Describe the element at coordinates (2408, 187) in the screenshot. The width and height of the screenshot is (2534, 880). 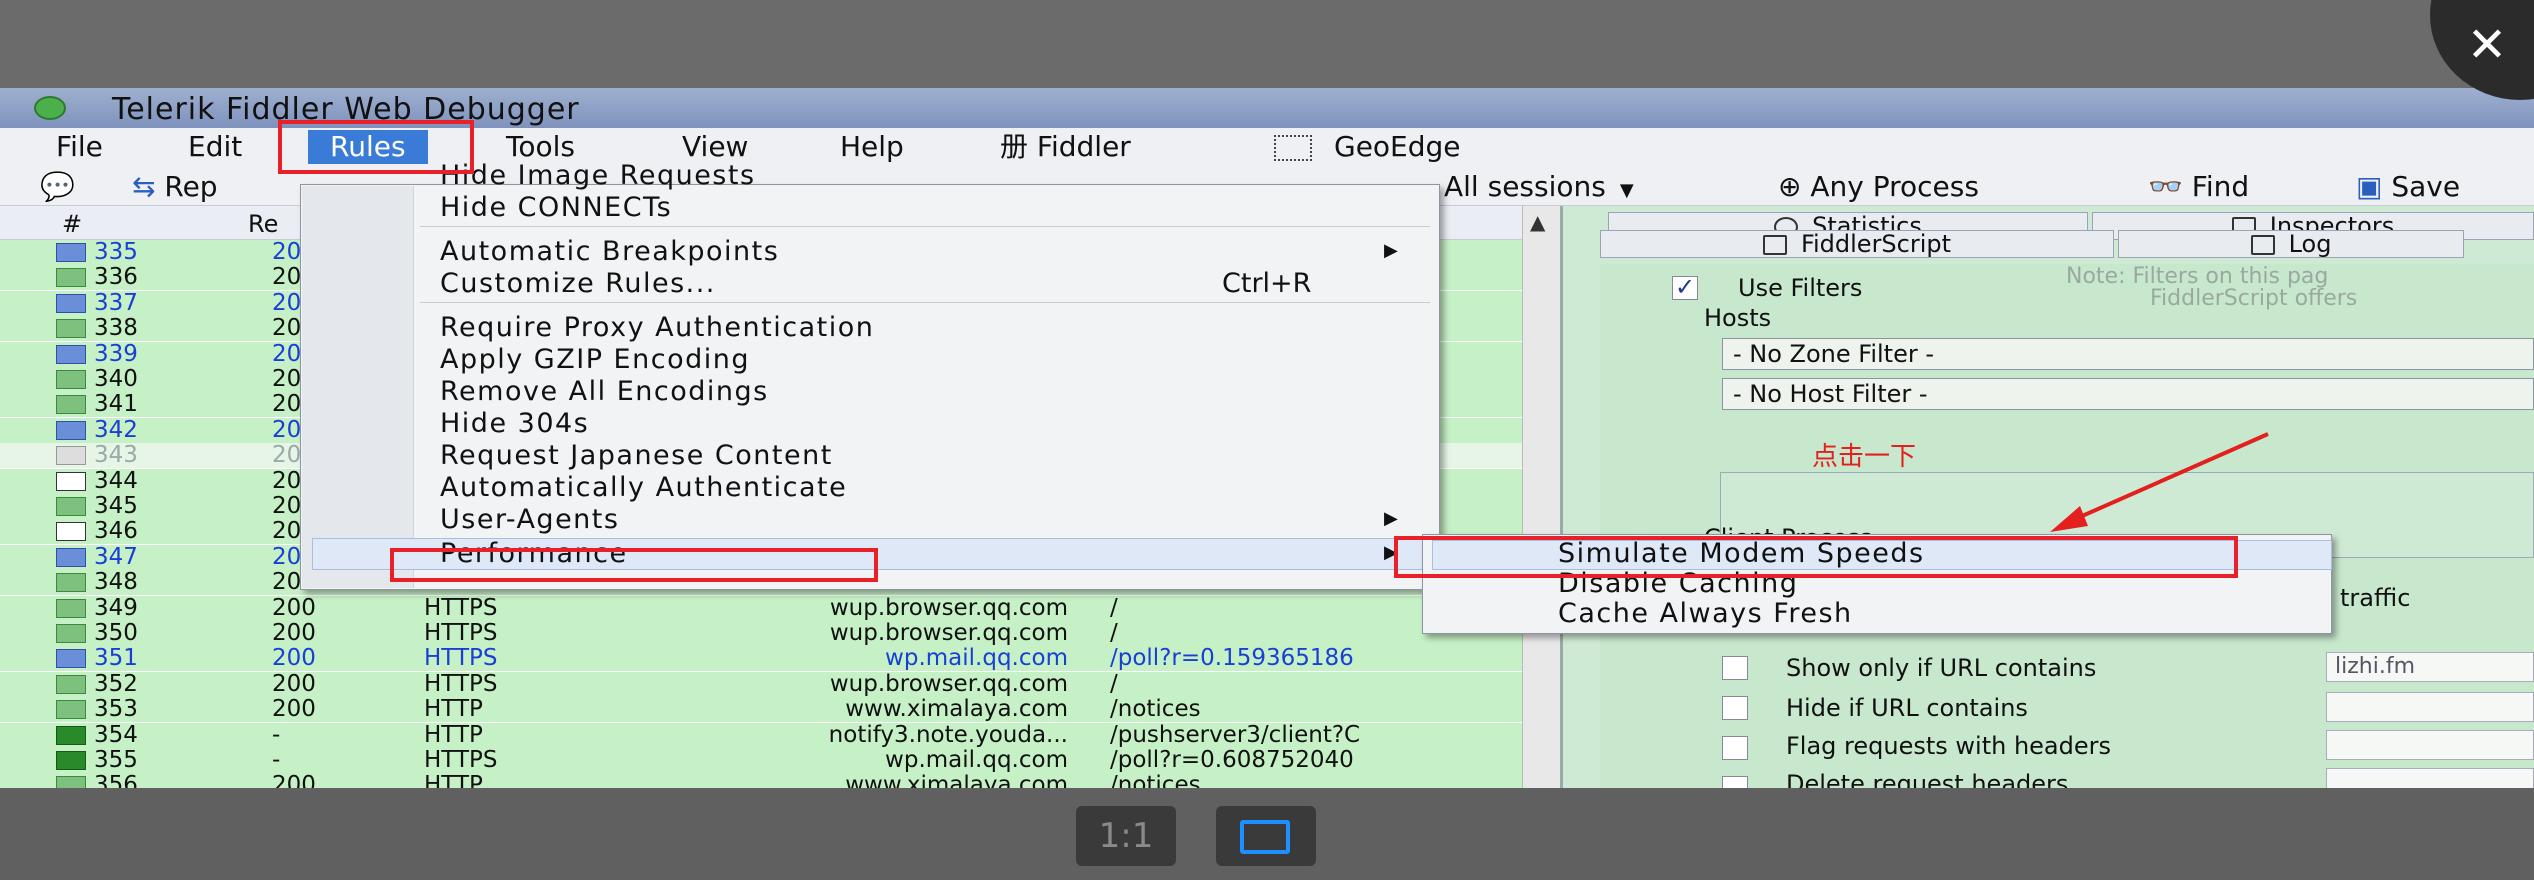
I see `save-button: ▣ Save` at that location.